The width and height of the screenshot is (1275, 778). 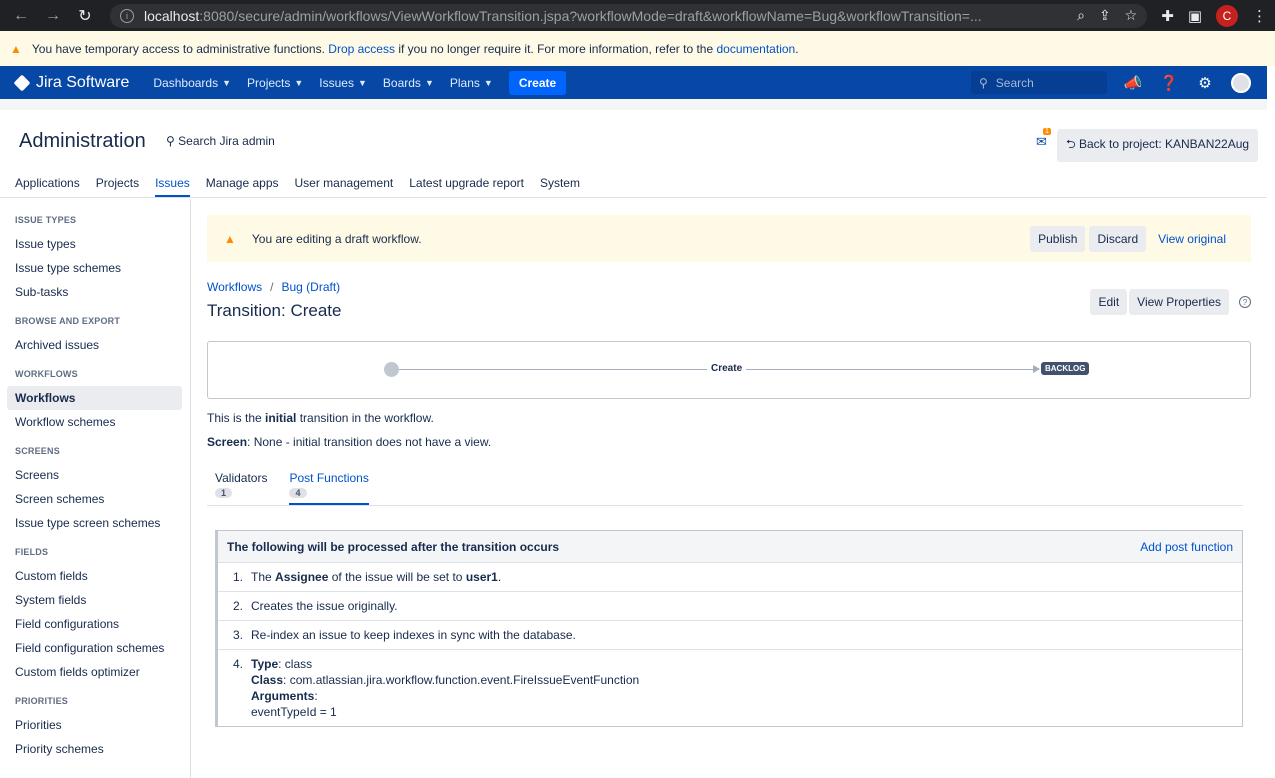 I want to click on transition-tabs: Validators 1 Post Functions 4, so click(x=725, y=488).